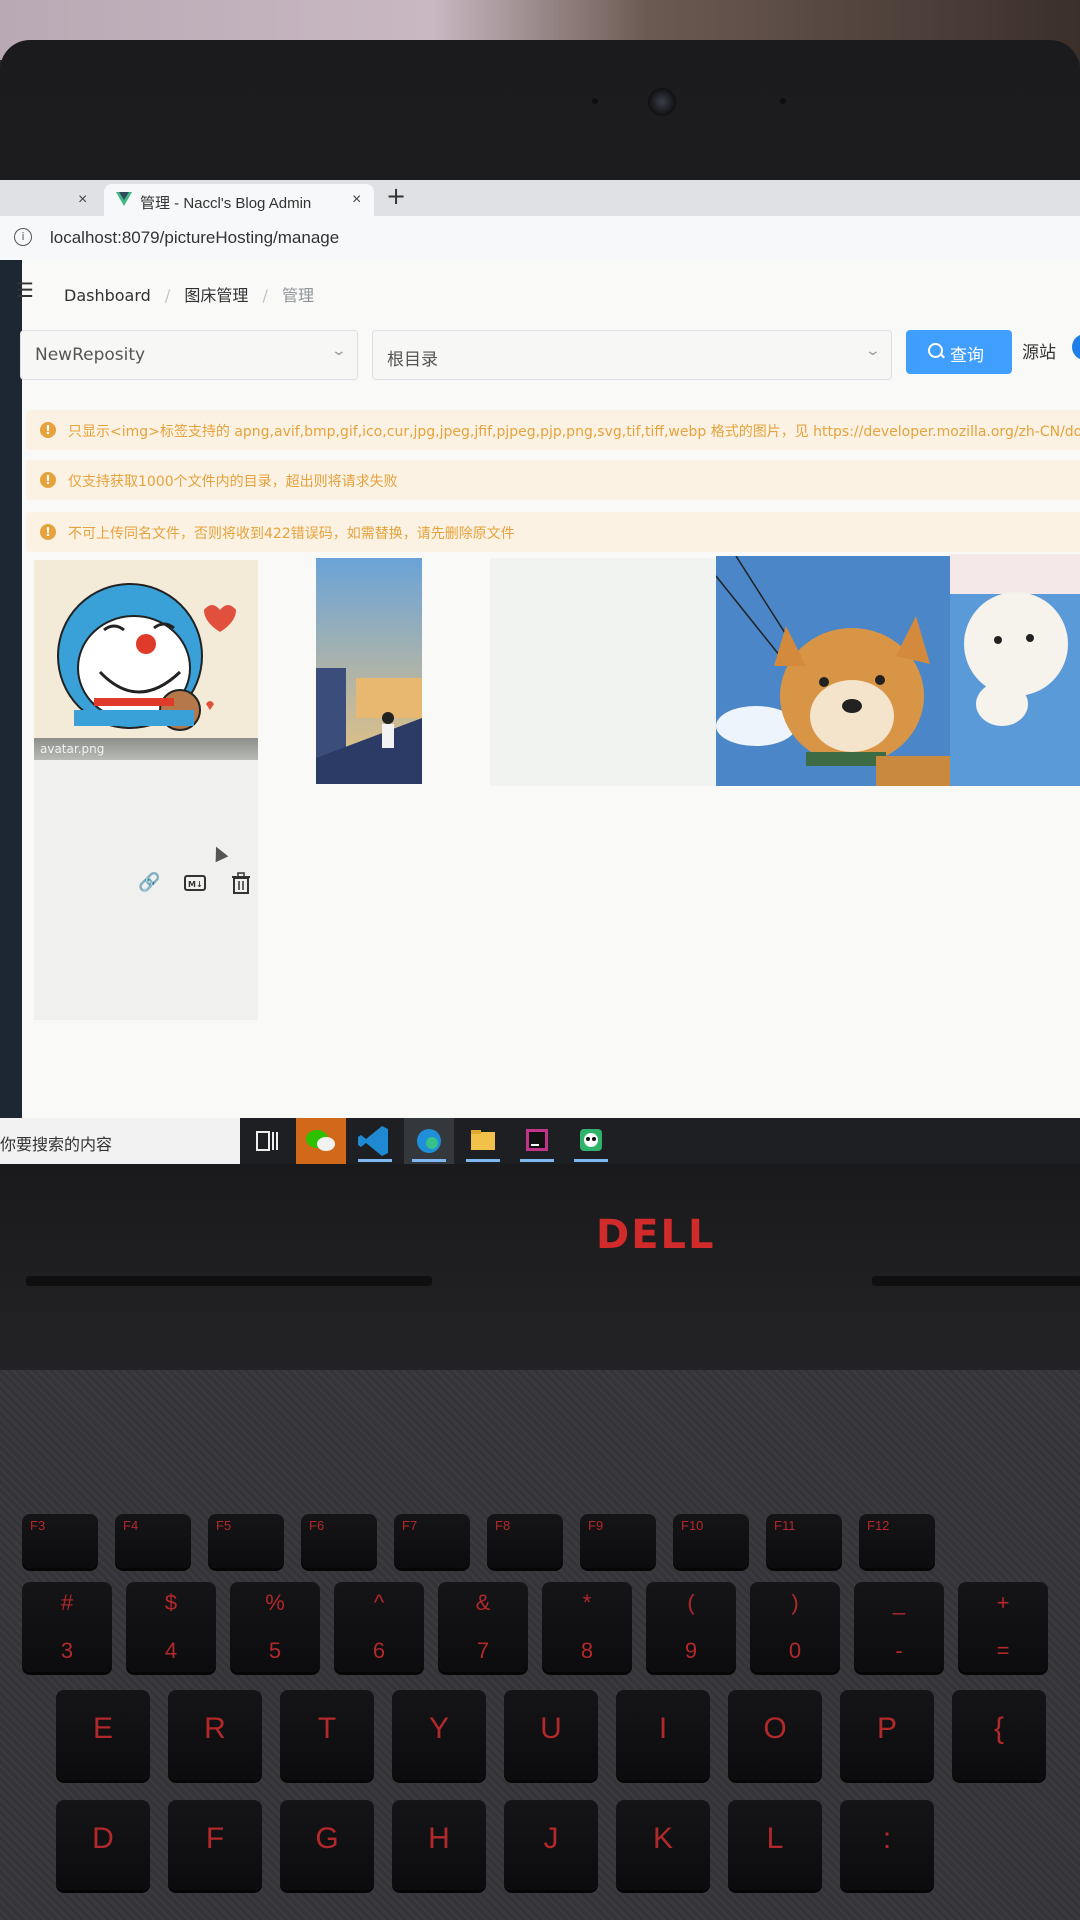  I want to click on address-bar: i localhost:8079/pictureHosting/manage, so click(540, 238).